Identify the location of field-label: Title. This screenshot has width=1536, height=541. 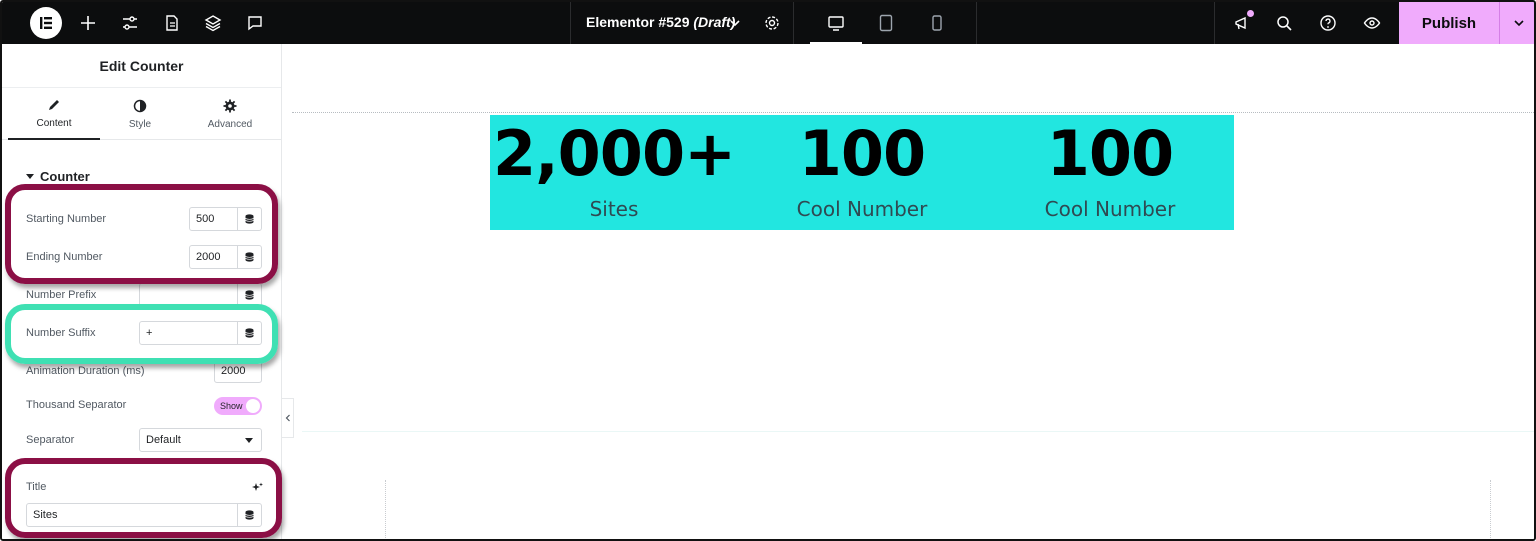
(36, 487).